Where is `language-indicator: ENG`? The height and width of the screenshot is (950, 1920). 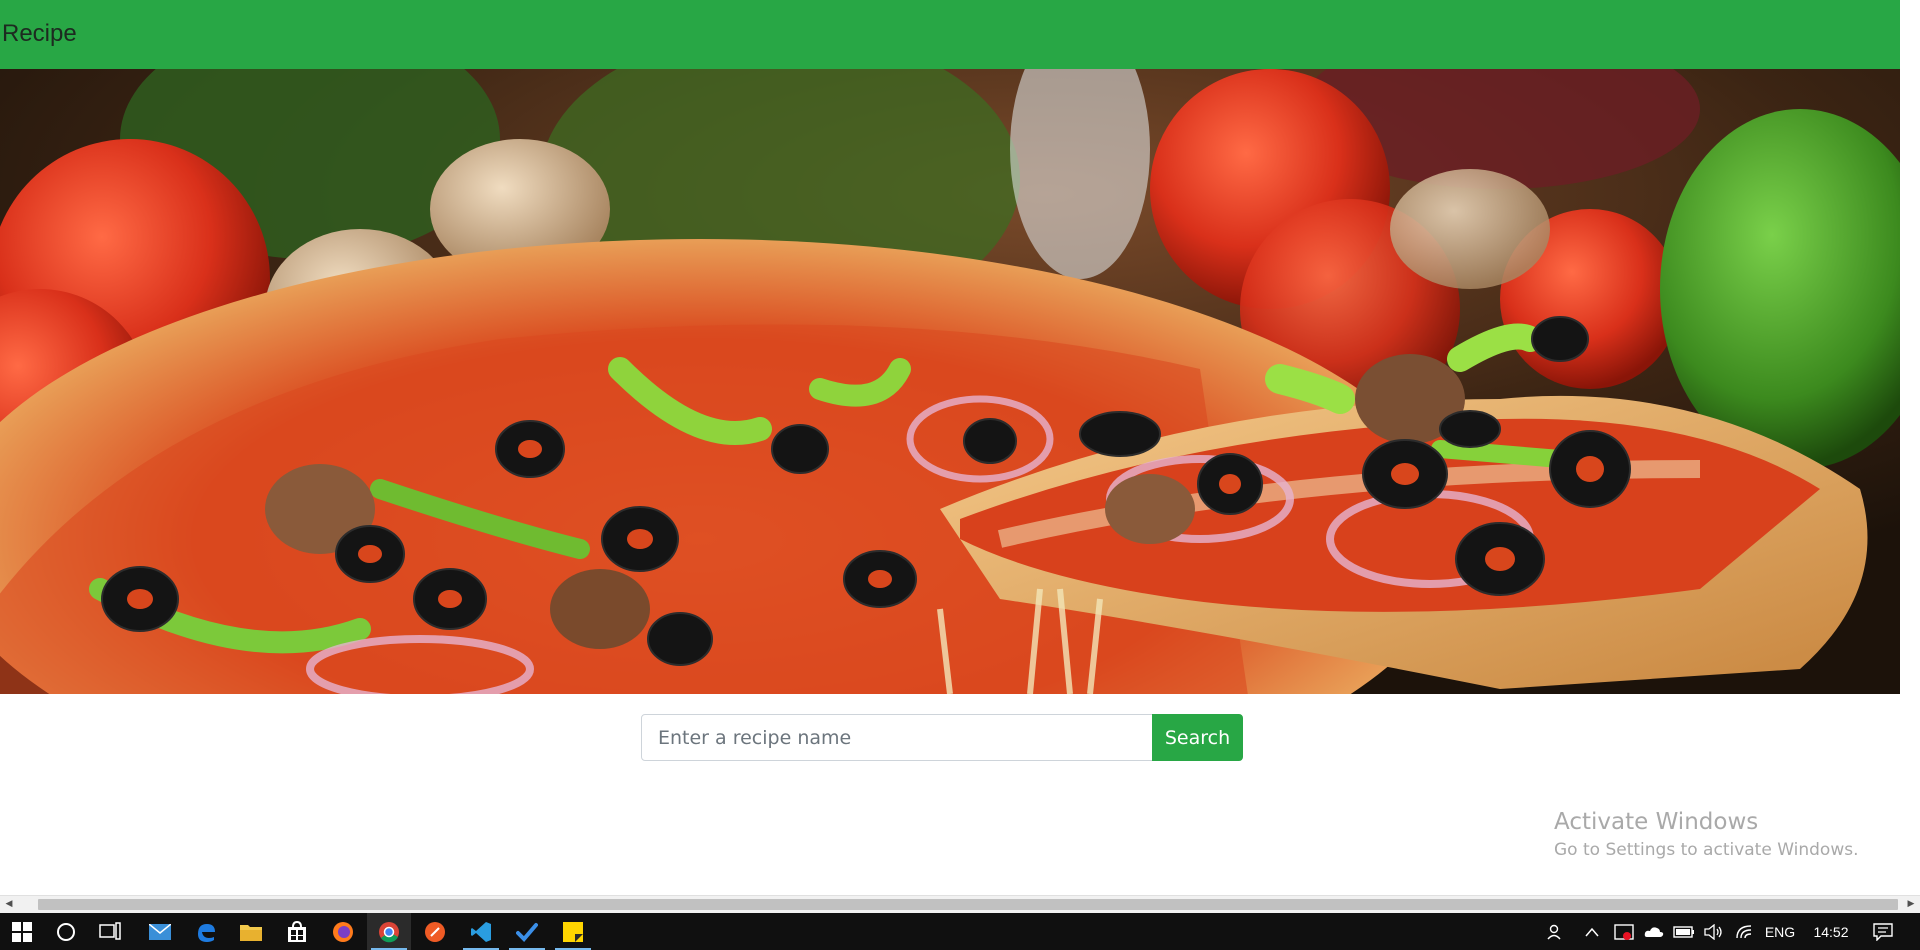 language-indicator: ENG is located at coordinates (1780, 931).